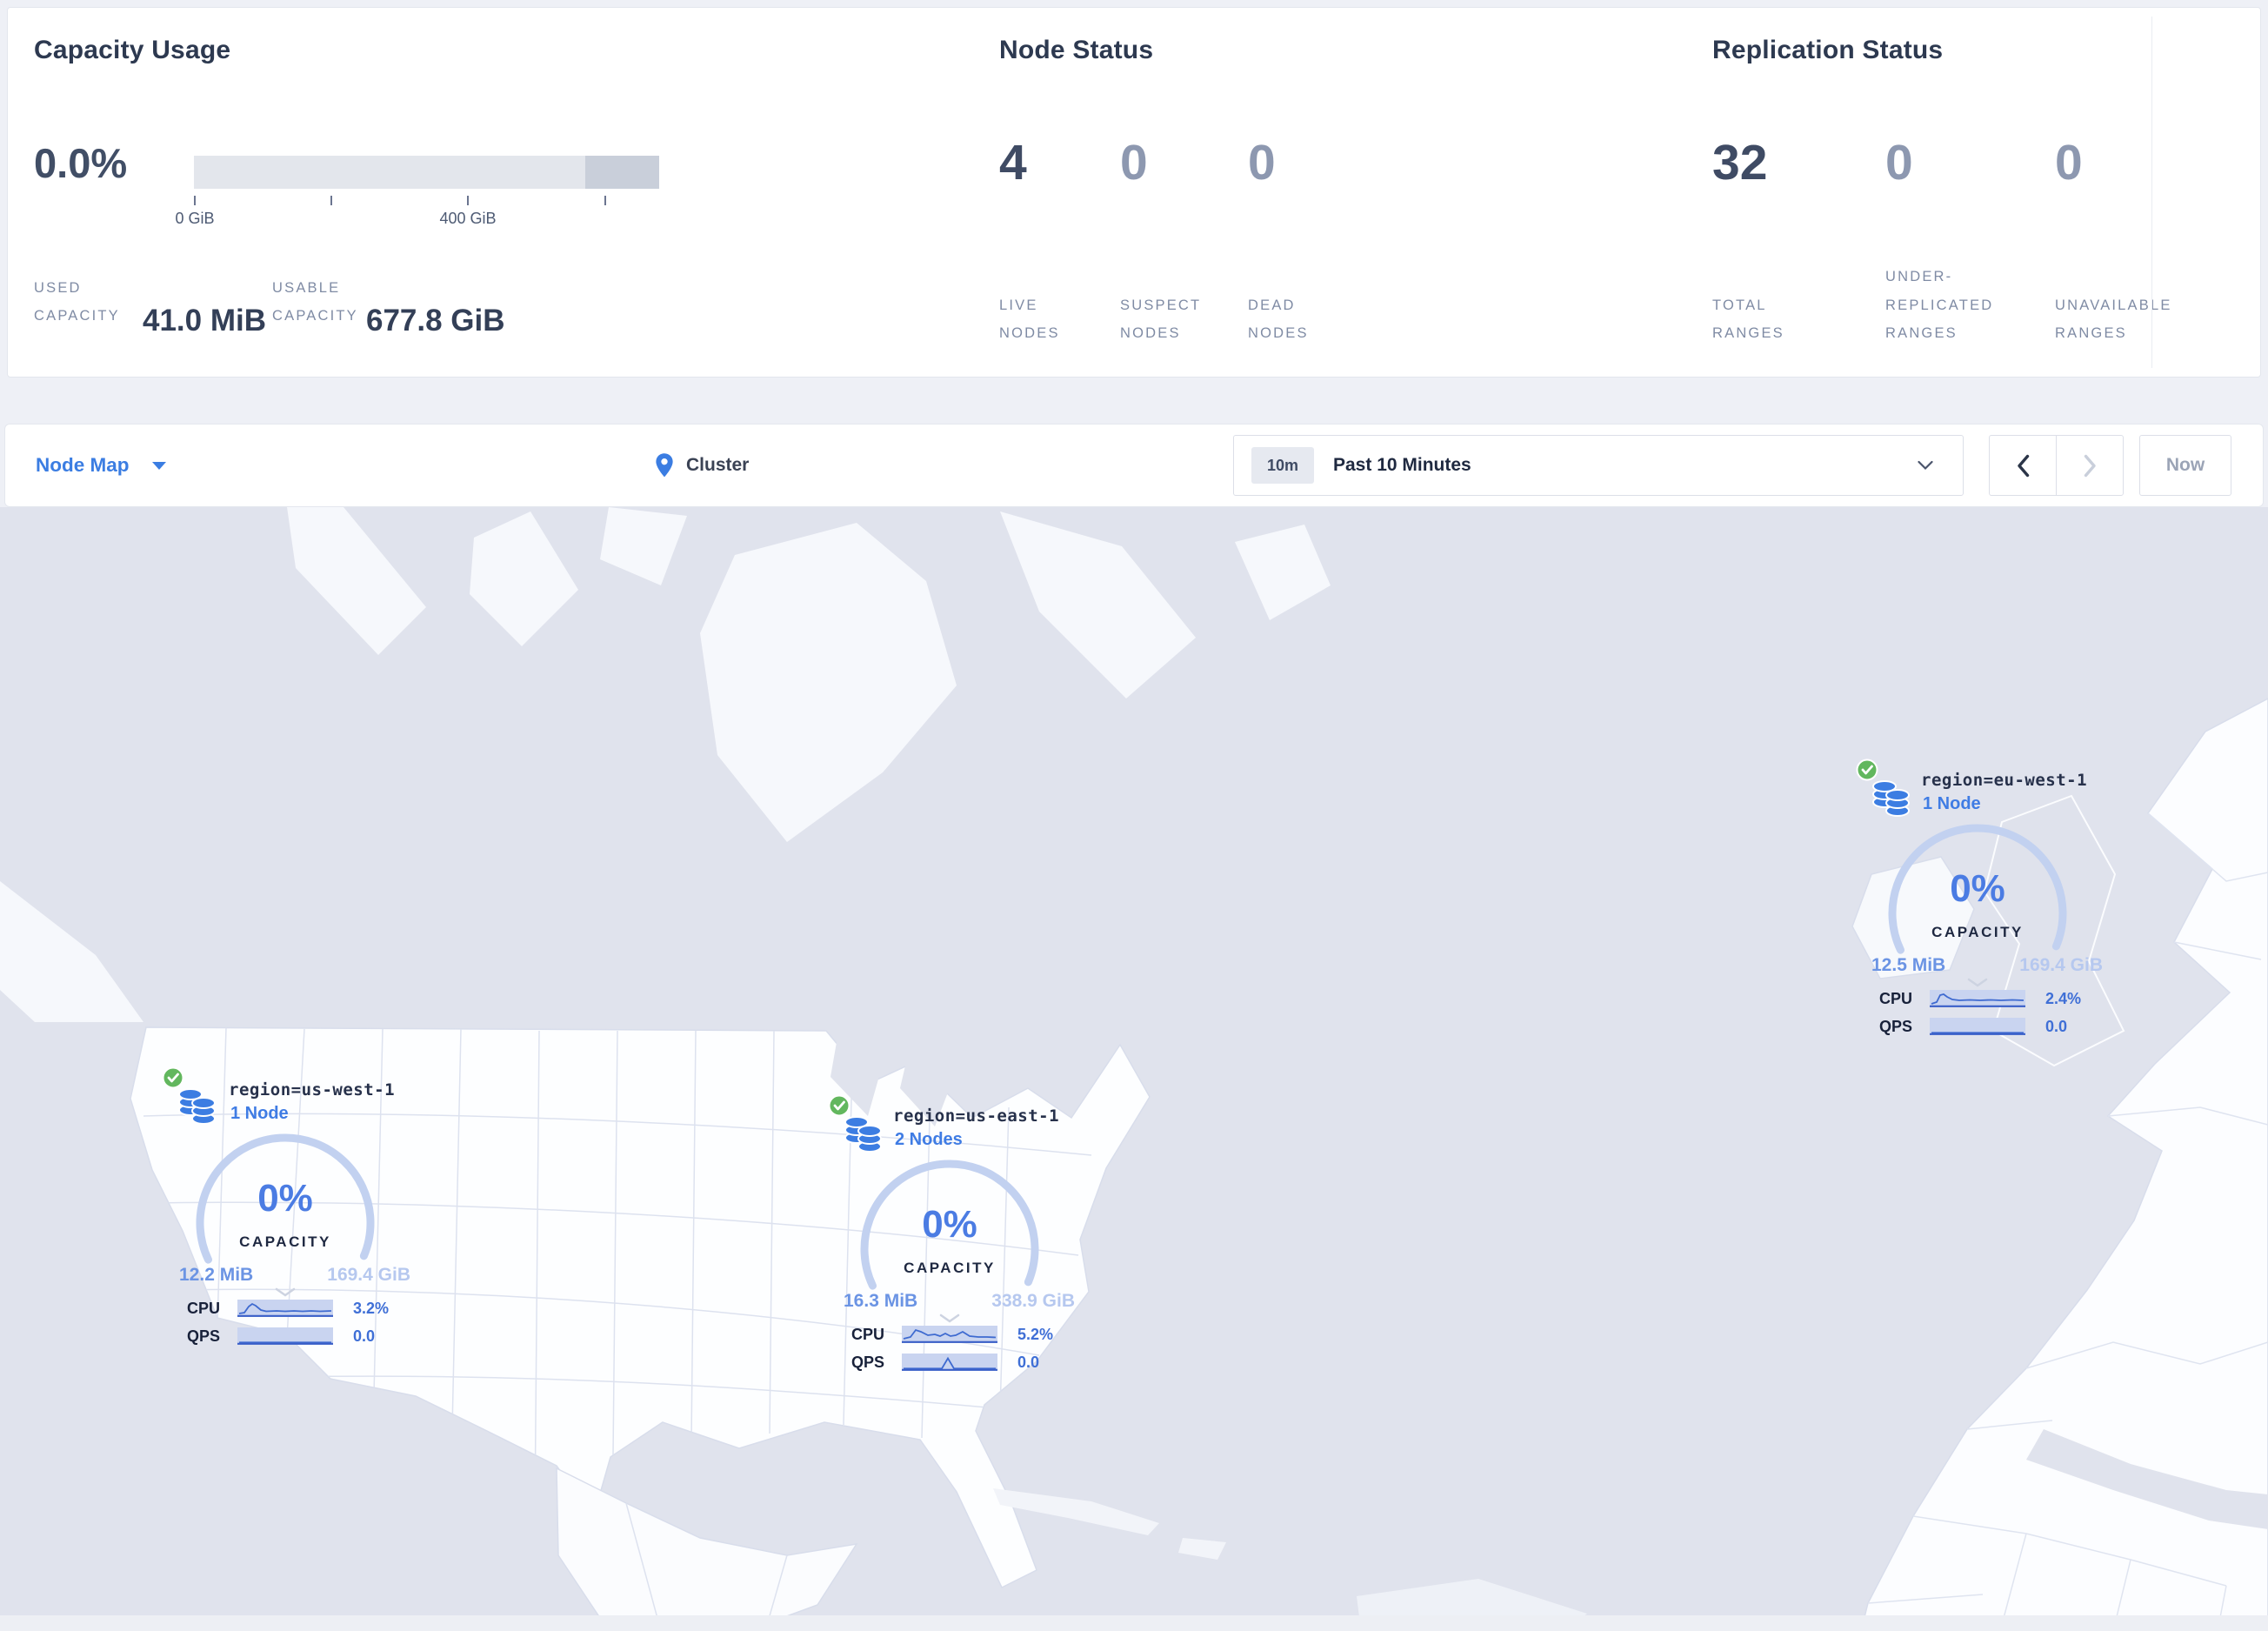 The height and width of the screenshot is (1631, 2268). What do you see at coordinates (216, 1275) in the screenshot?
I see `region-used-capacity: 12.2 MiB` at bounding box center [216, 1275].